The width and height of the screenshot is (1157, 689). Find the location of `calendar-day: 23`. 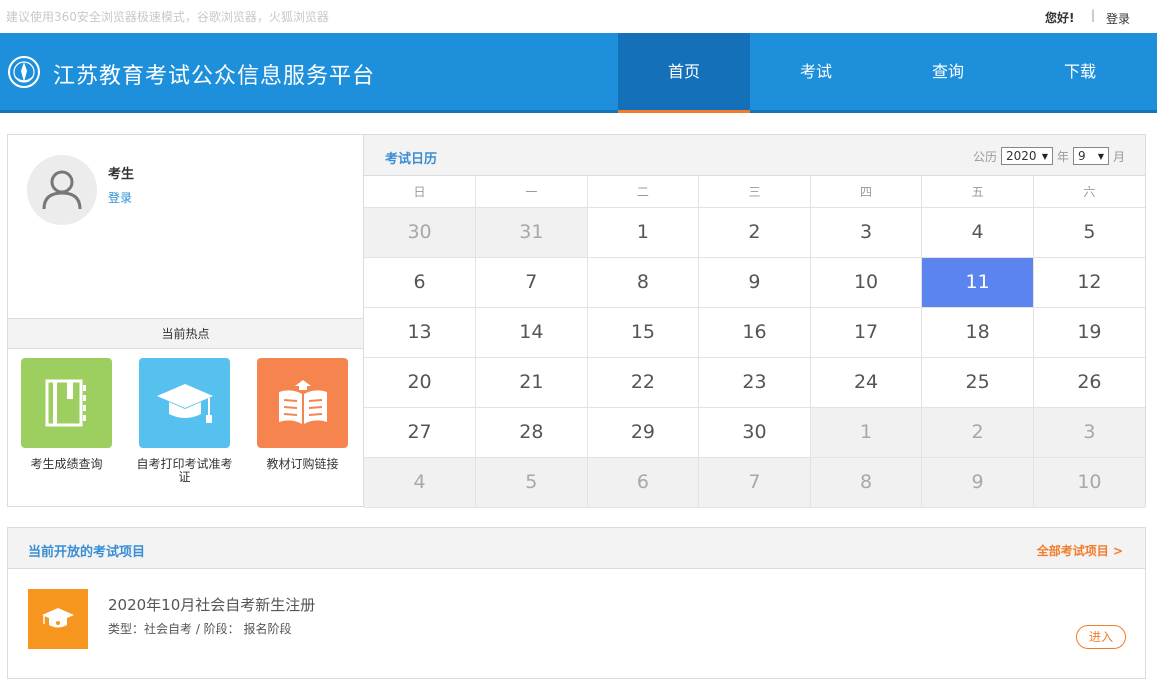

calendar-day: 23 is located at coordinates (754, 382).